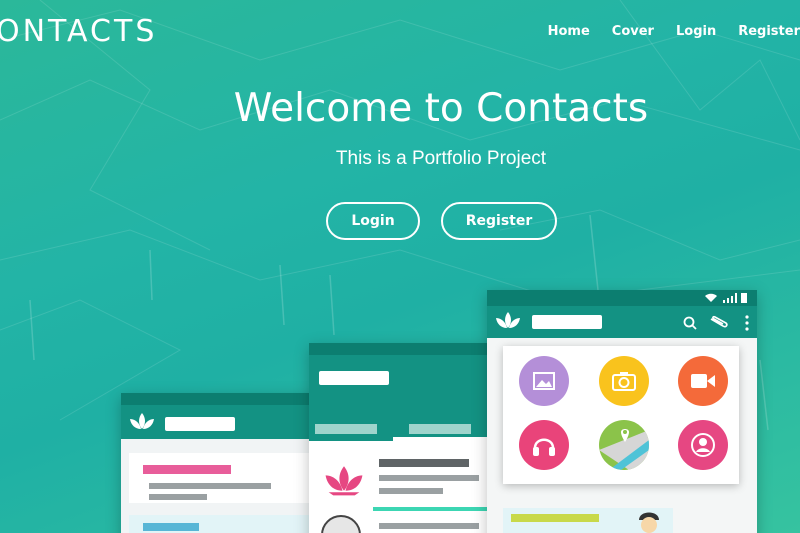  What do you see at coordinates (769, 31) in the screenshot?
I see `nav-register-link: Register` at bounding box center [769, 31].